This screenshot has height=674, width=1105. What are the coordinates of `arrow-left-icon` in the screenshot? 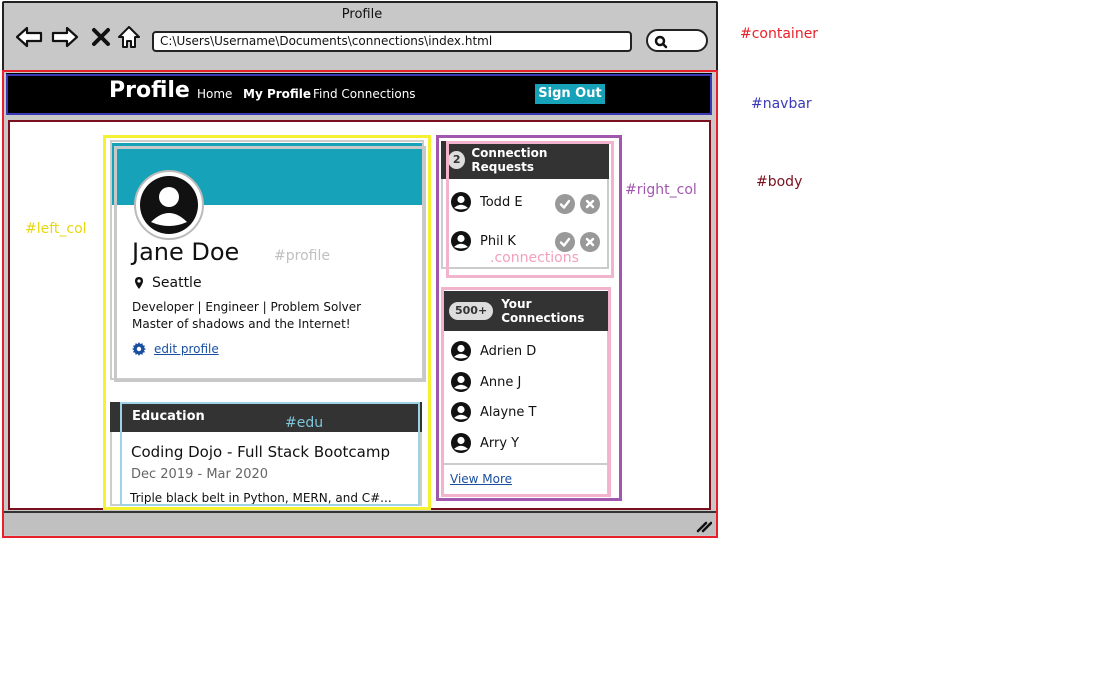 It's located at (29, 37).